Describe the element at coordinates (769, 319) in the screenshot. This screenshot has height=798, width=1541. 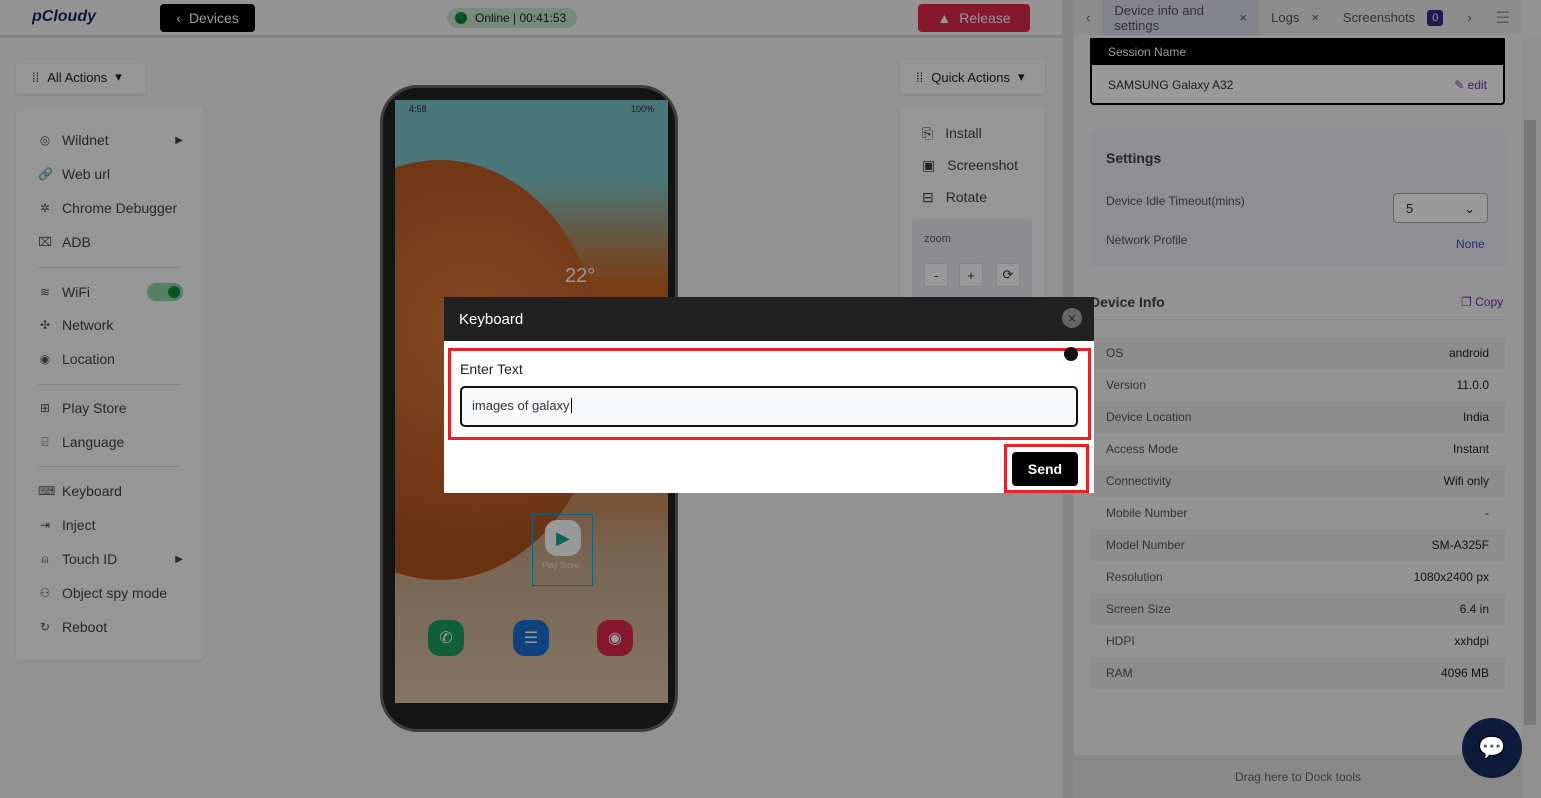
I see `dialog-header: Keyboard ×` at that location.